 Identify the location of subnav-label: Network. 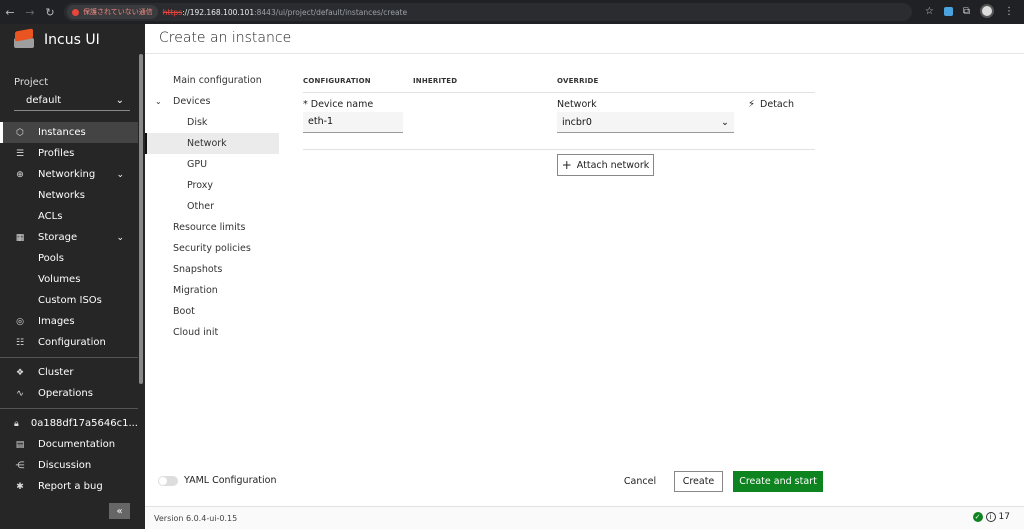
(207, 143).